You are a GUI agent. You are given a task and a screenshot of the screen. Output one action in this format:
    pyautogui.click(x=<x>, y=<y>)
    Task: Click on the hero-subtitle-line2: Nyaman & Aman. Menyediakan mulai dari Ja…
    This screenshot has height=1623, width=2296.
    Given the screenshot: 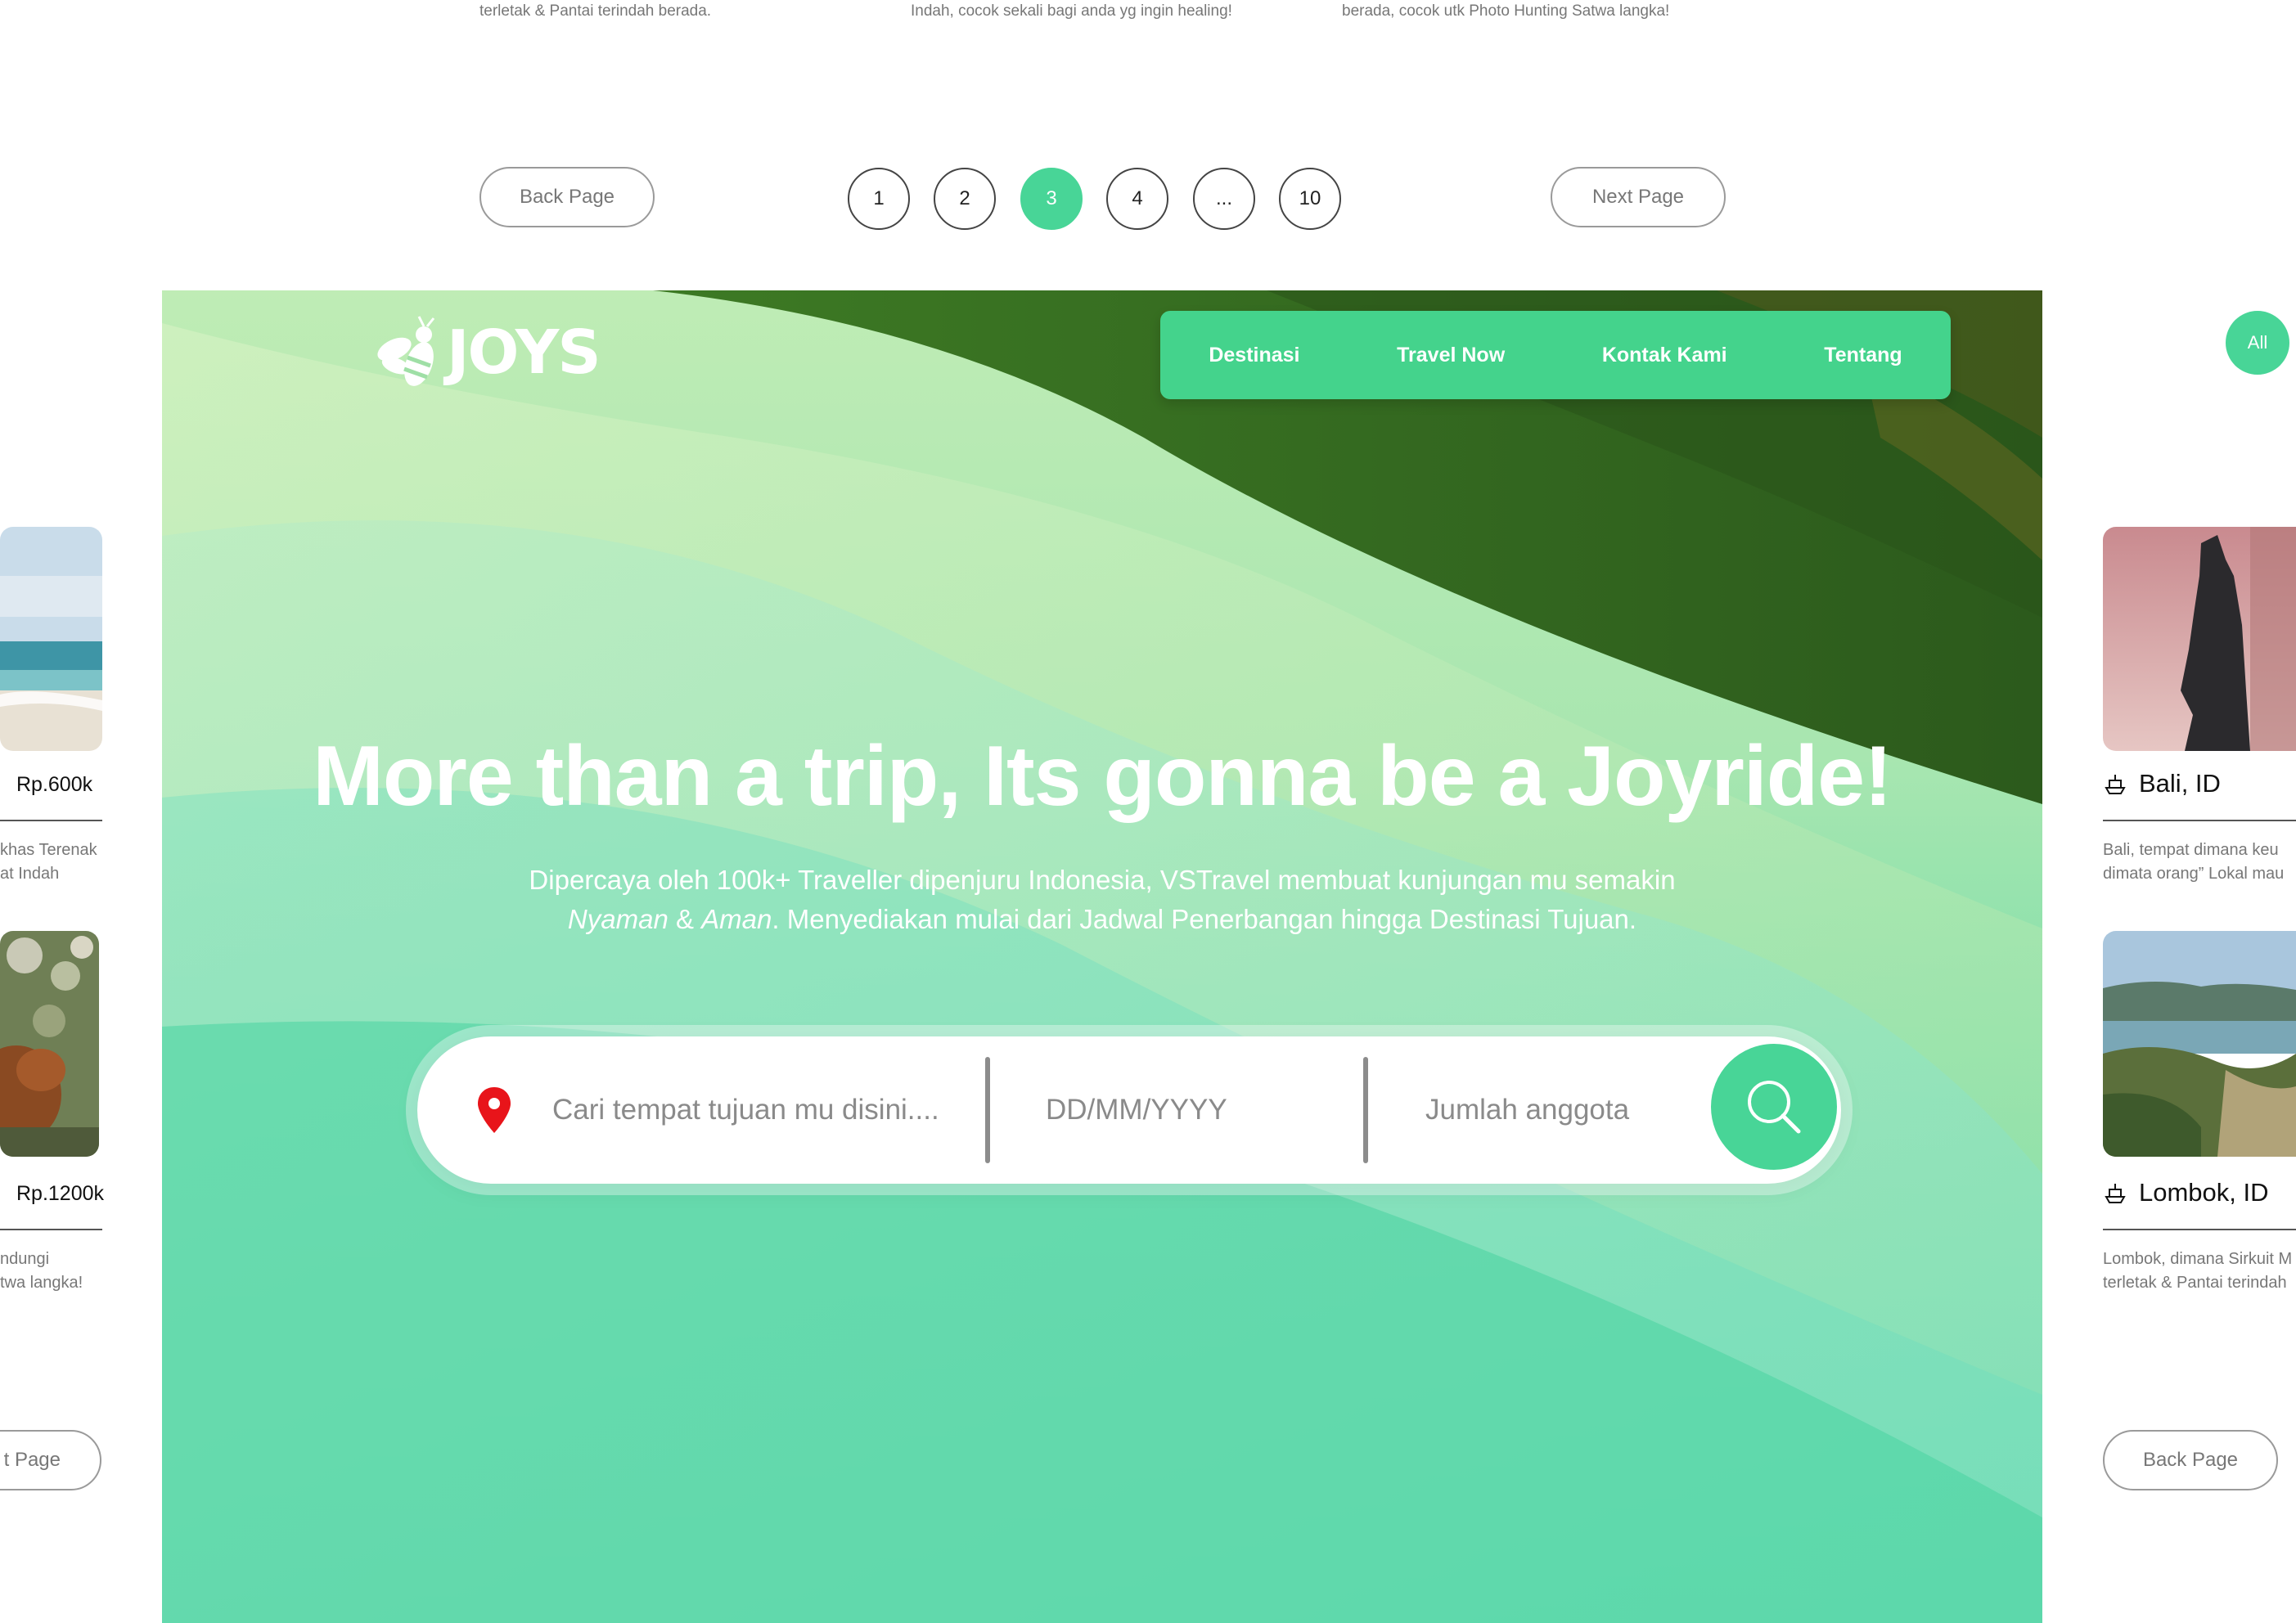 What is the action you would take?
    pyautogui.click(x=1102, y=920)
    